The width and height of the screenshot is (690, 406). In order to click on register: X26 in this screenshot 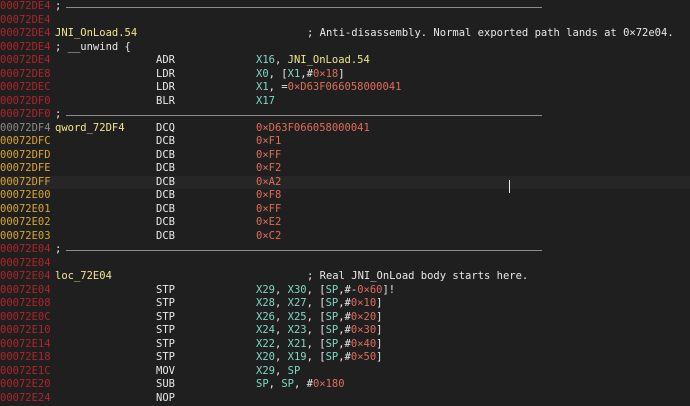, I will do `click(265, 317)`.